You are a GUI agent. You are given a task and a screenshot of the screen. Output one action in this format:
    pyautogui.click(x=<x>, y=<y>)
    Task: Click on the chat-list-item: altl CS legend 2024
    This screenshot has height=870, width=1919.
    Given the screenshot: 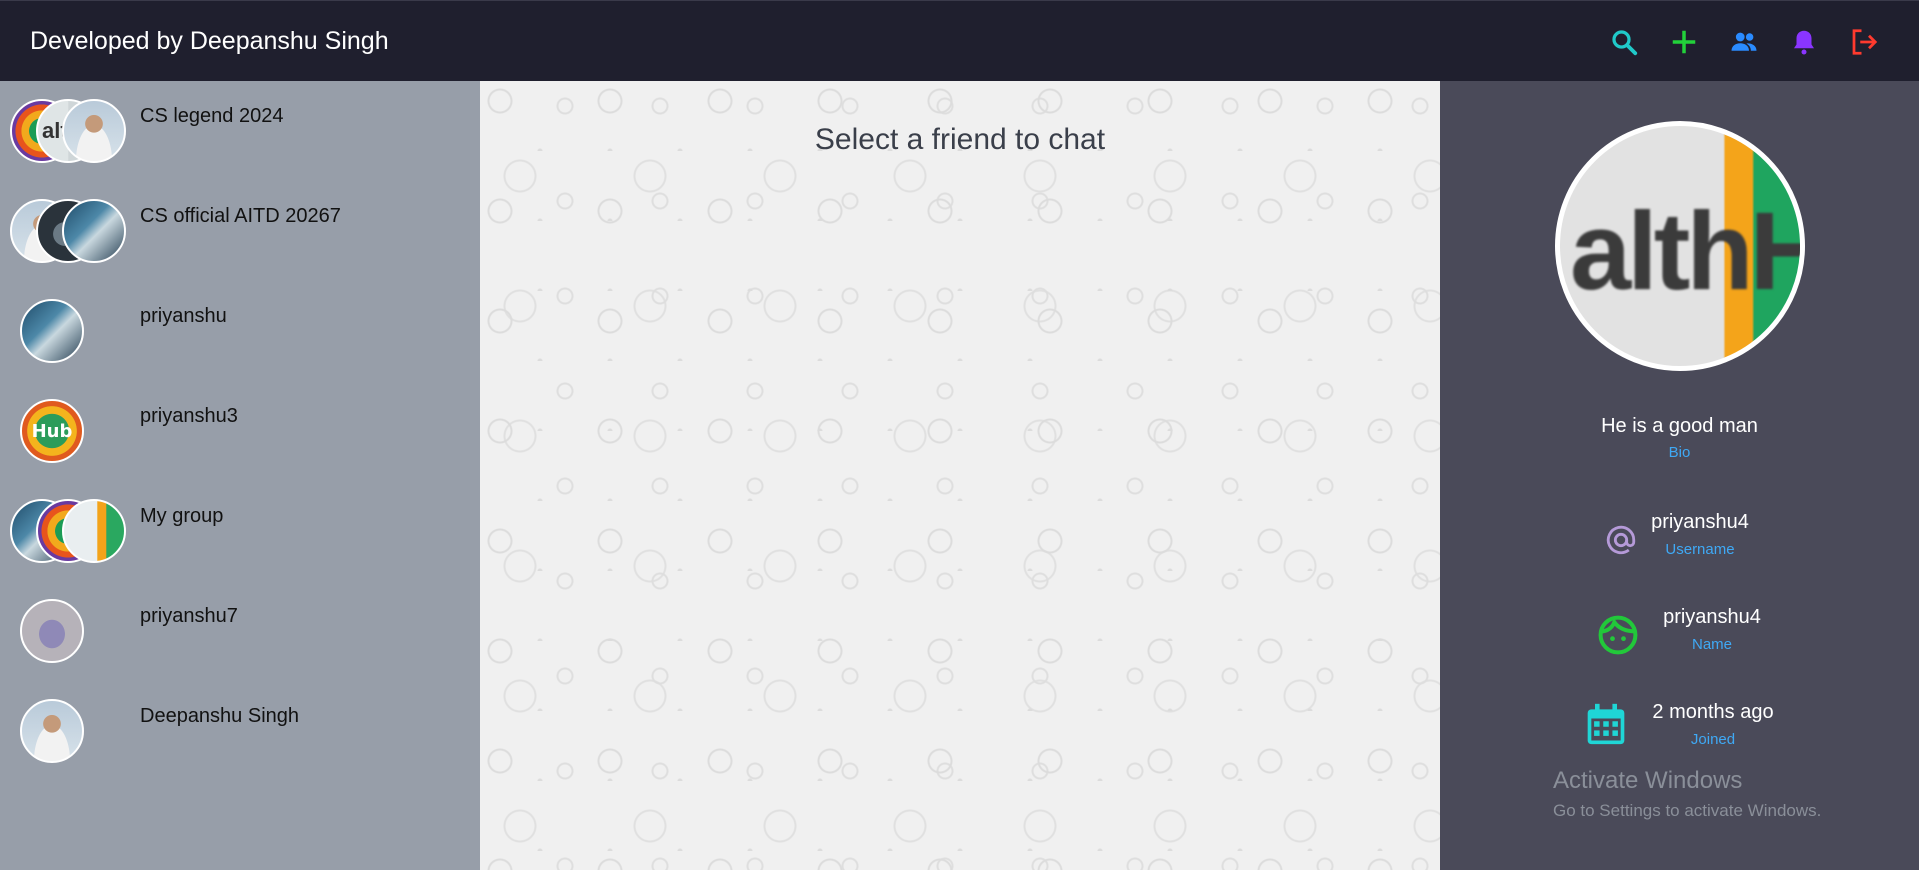 What is the action you would take?
    pyautogui.click(x=240, y=131)
    